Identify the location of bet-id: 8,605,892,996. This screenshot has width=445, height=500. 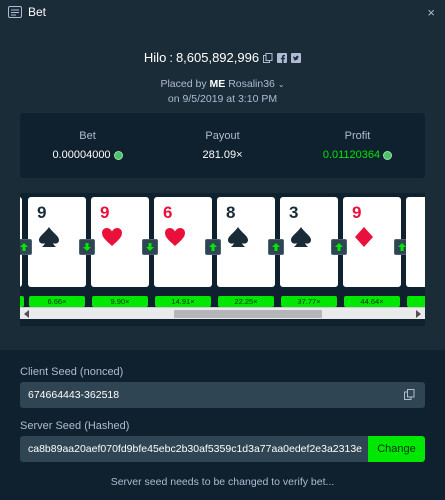
(217, 57).